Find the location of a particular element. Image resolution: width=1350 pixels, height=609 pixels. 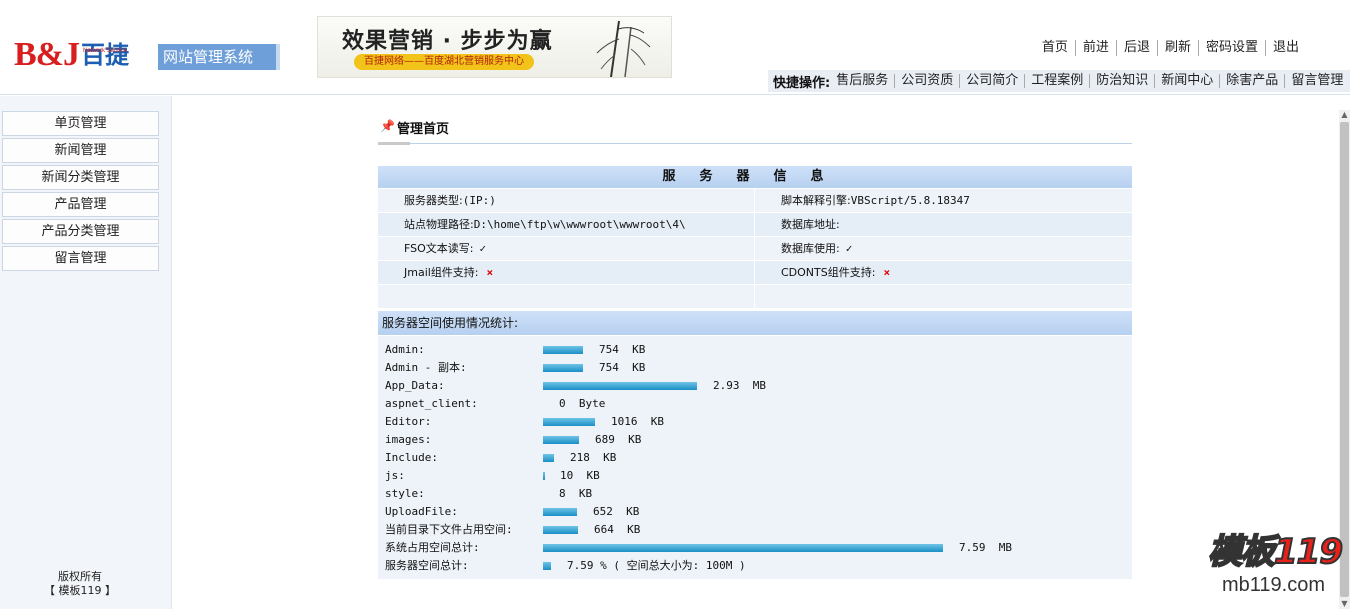

logo: B&J Network Service 百捷 is located at coordinates (71, 55).